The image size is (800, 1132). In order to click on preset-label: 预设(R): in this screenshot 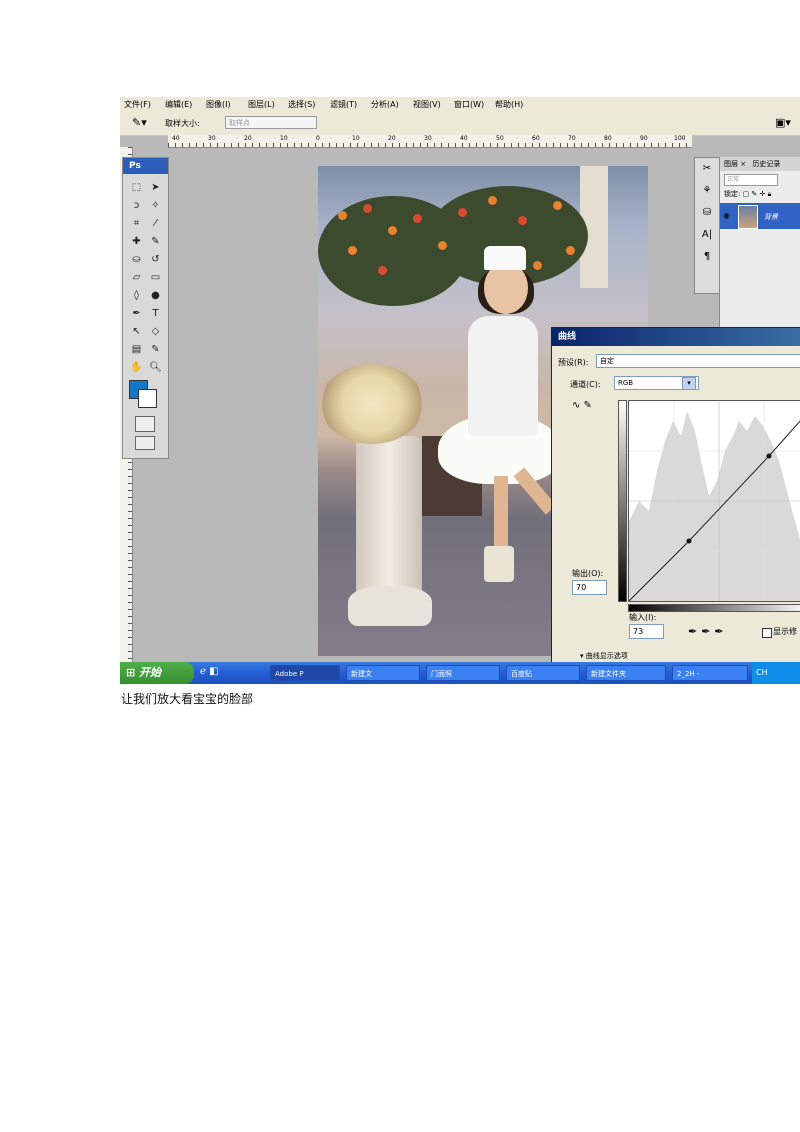, I will do `click(573, 362)`.